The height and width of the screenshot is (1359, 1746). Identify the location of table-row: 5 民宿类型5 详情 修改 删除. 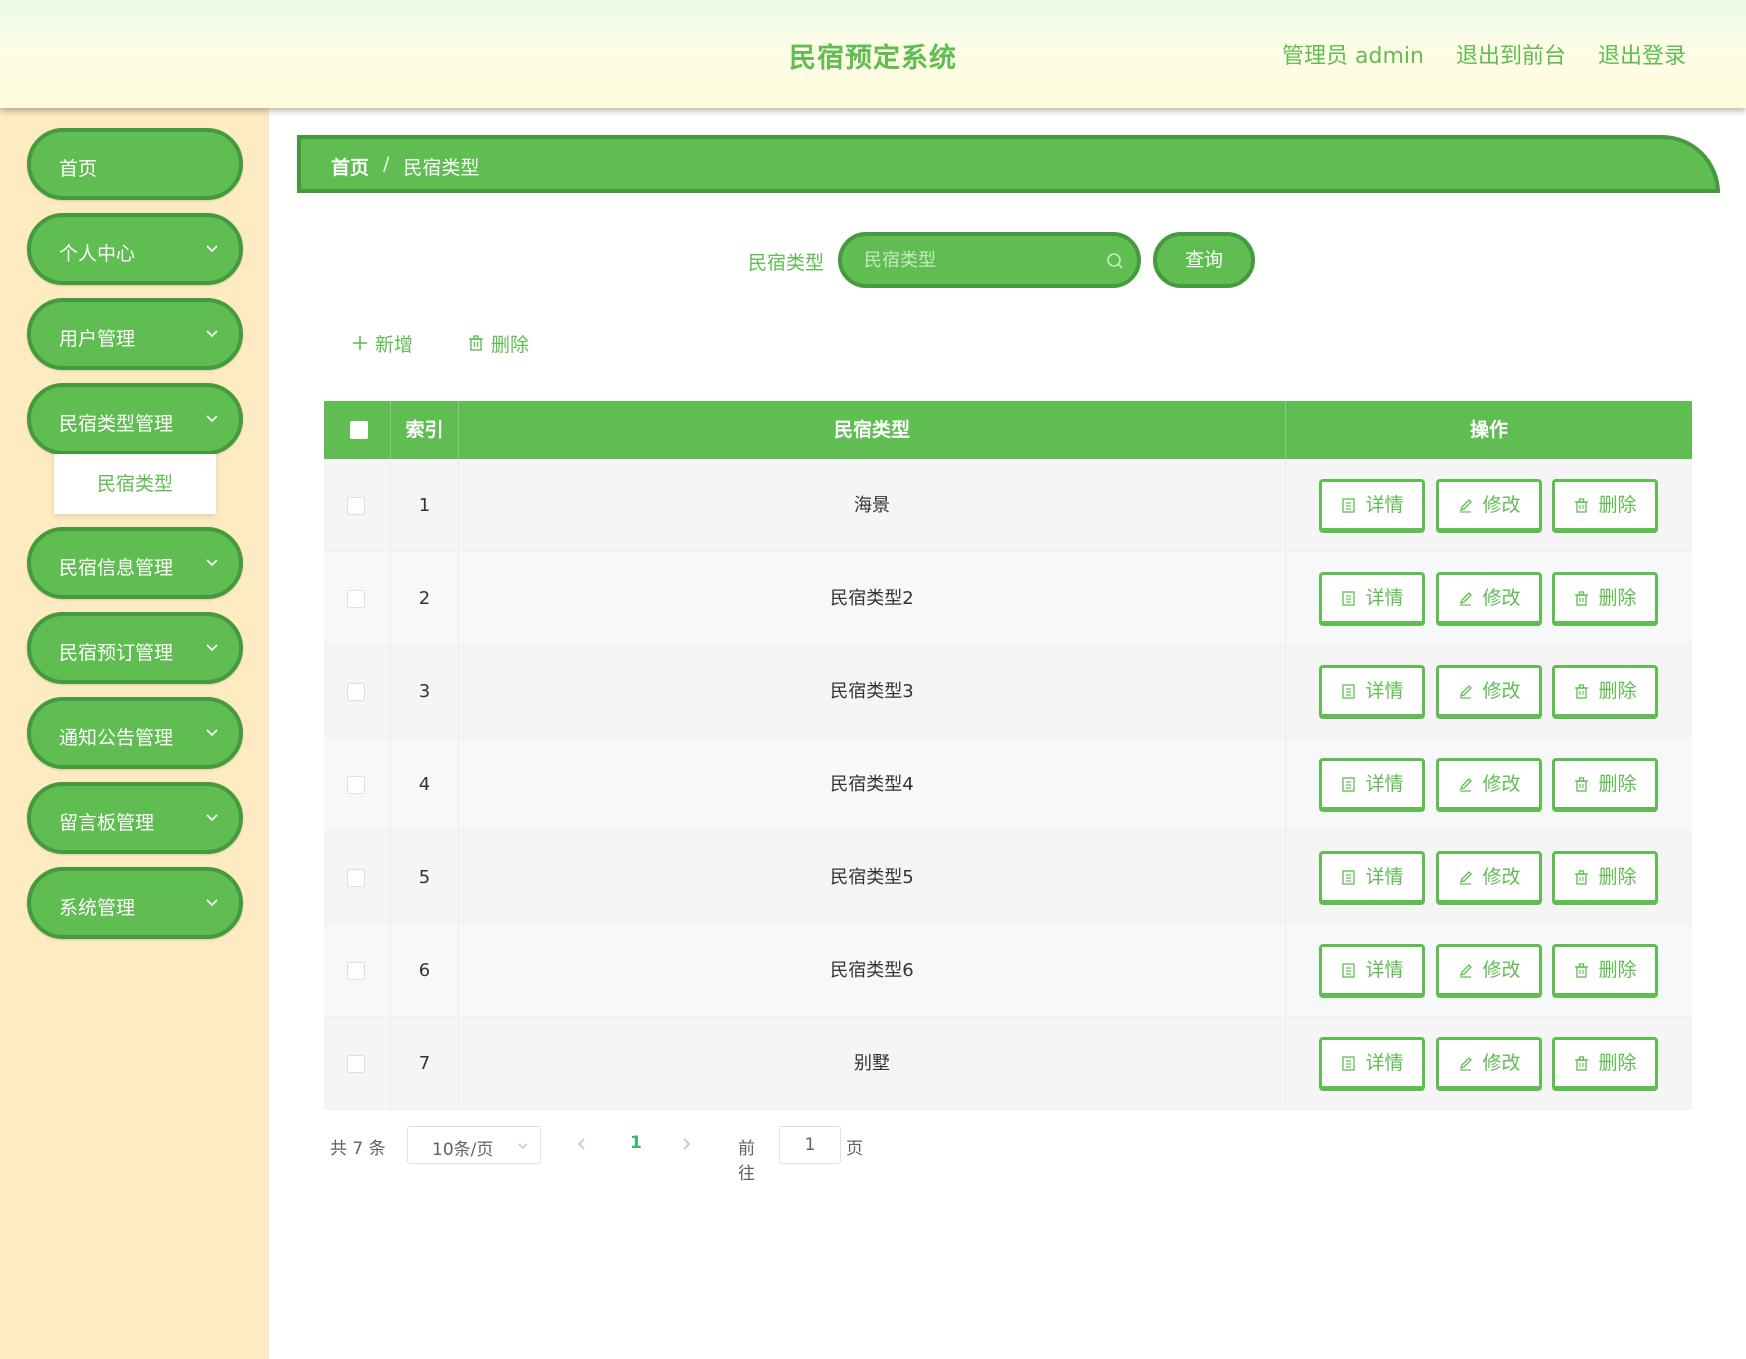
(1008, 877).